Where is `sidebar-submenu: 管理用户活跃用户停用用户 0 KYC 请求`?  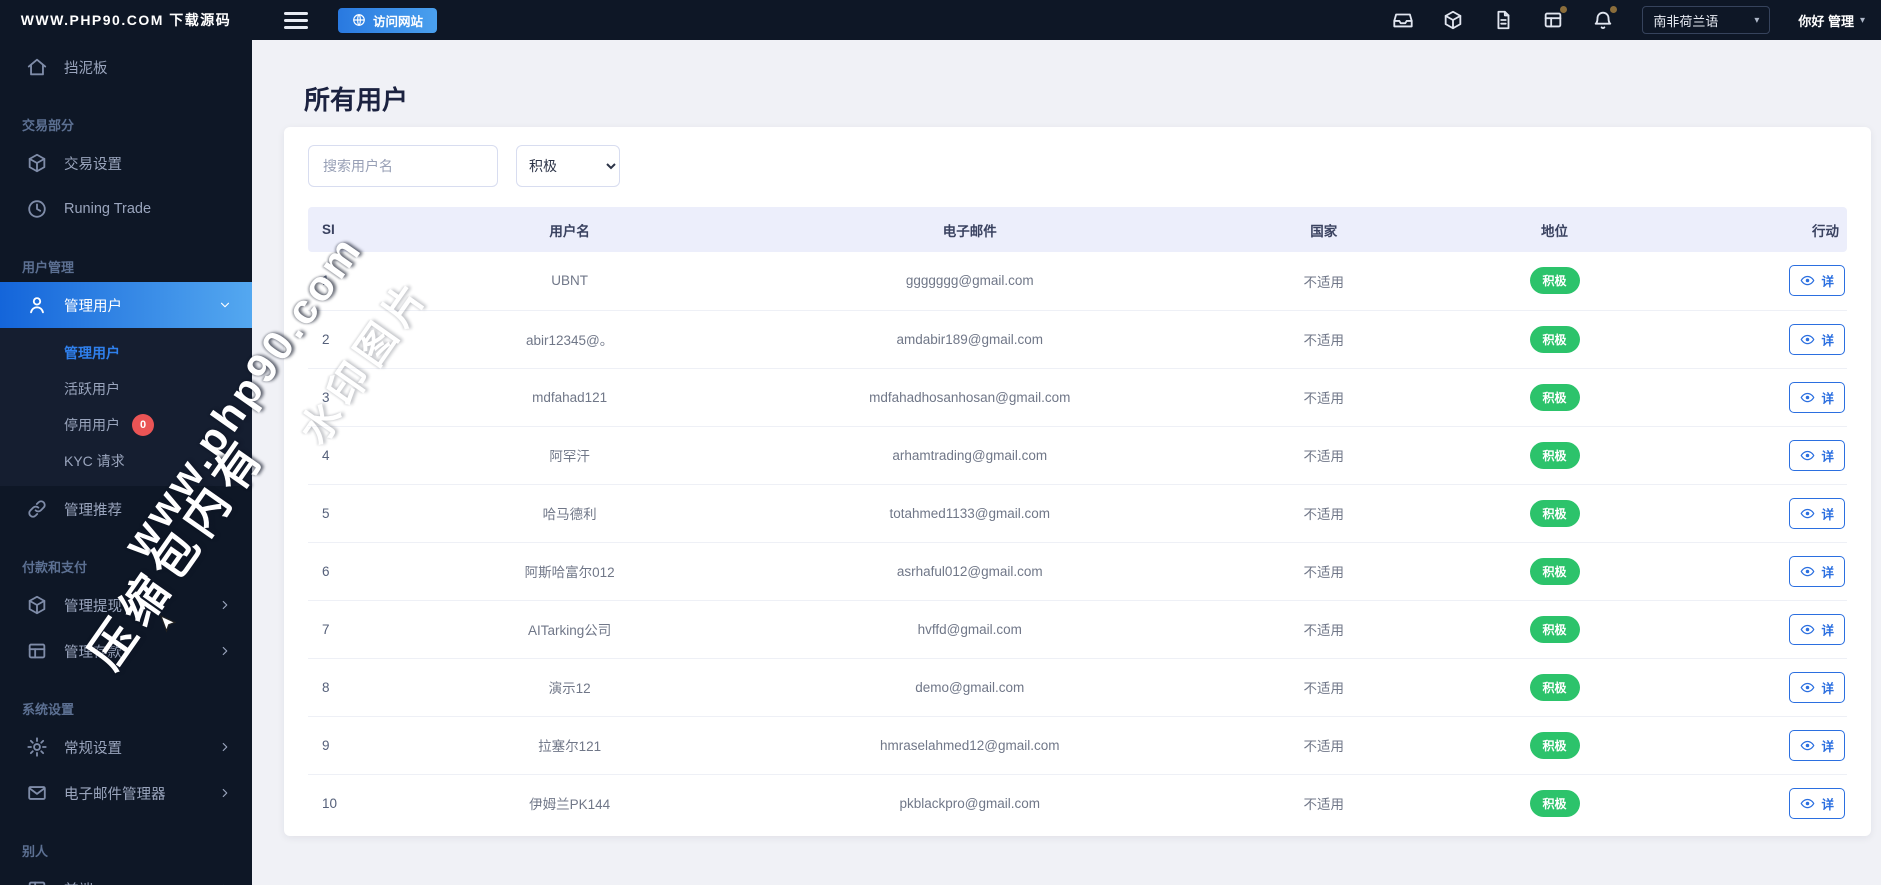
sidebar-submenu: 管理用户活跃用户停用用户 0 KYC 请求 is located at coordinates (126, 407).